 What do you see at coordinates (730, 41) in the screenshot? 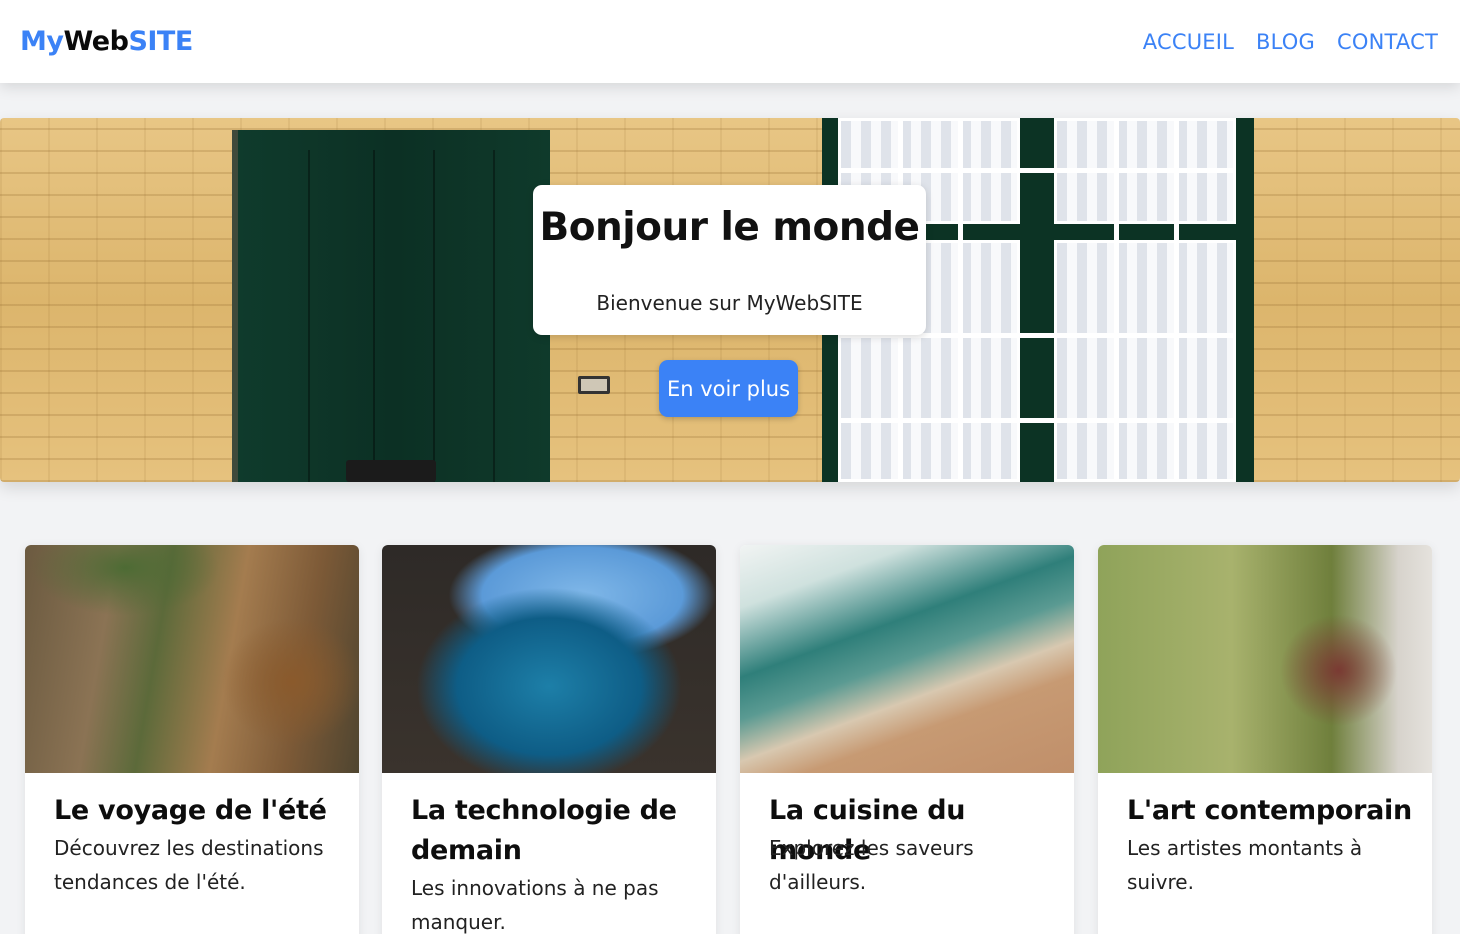
I see `navbar: MyWebSITE ACCUEIL BLOG CONTACT` at bounding box center [730, 41].